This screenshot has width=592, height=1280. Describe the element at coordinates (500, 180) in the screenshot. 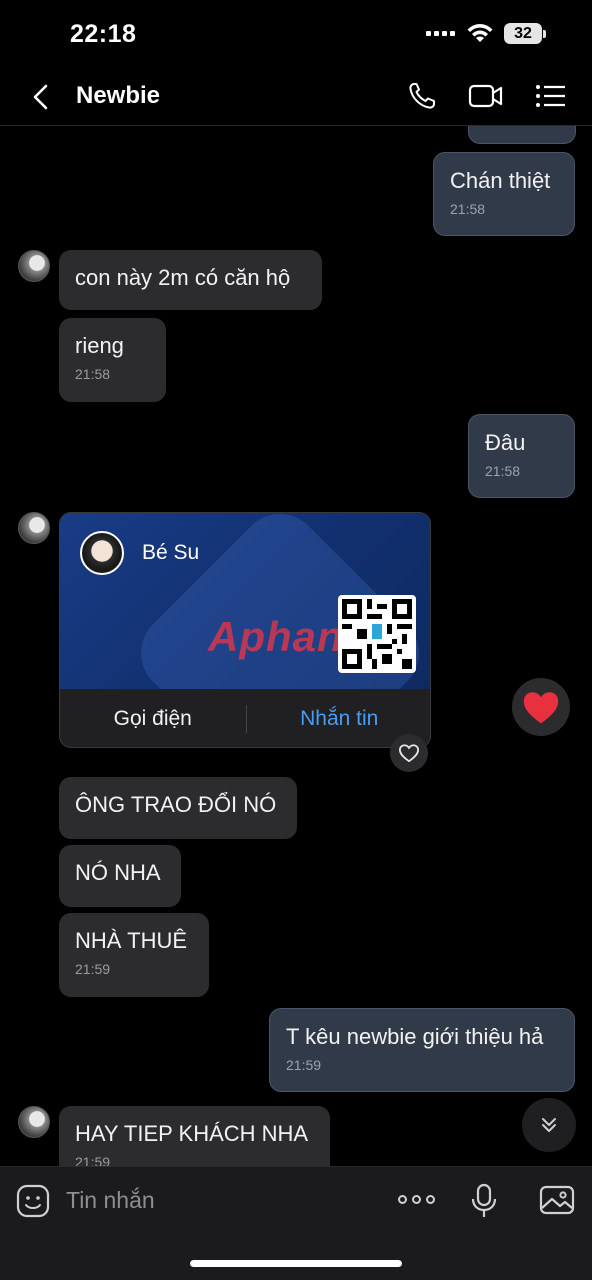

I see `message-text: Chán thiệt` at that location.